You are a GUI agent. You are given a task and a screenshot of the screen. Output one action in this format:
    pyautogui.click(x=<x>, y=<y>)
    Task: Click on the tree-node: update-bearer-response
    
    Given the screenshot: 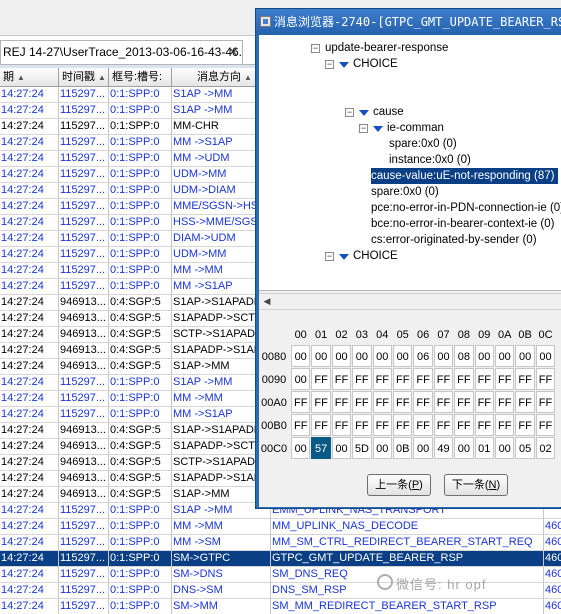 What is the action you would take?
    pyautogui.click(x=386, y=48)
    